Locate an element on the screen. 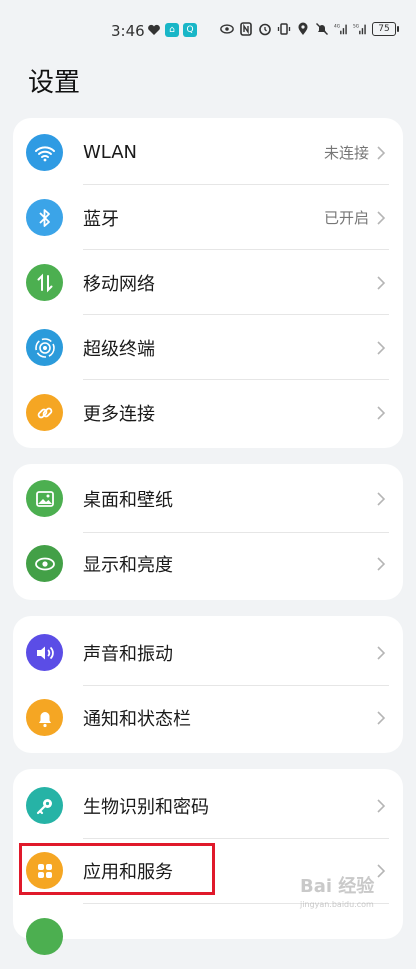 The width and height of the screenshot is (416, 969). link-icon is located at coordinates (44, 412).